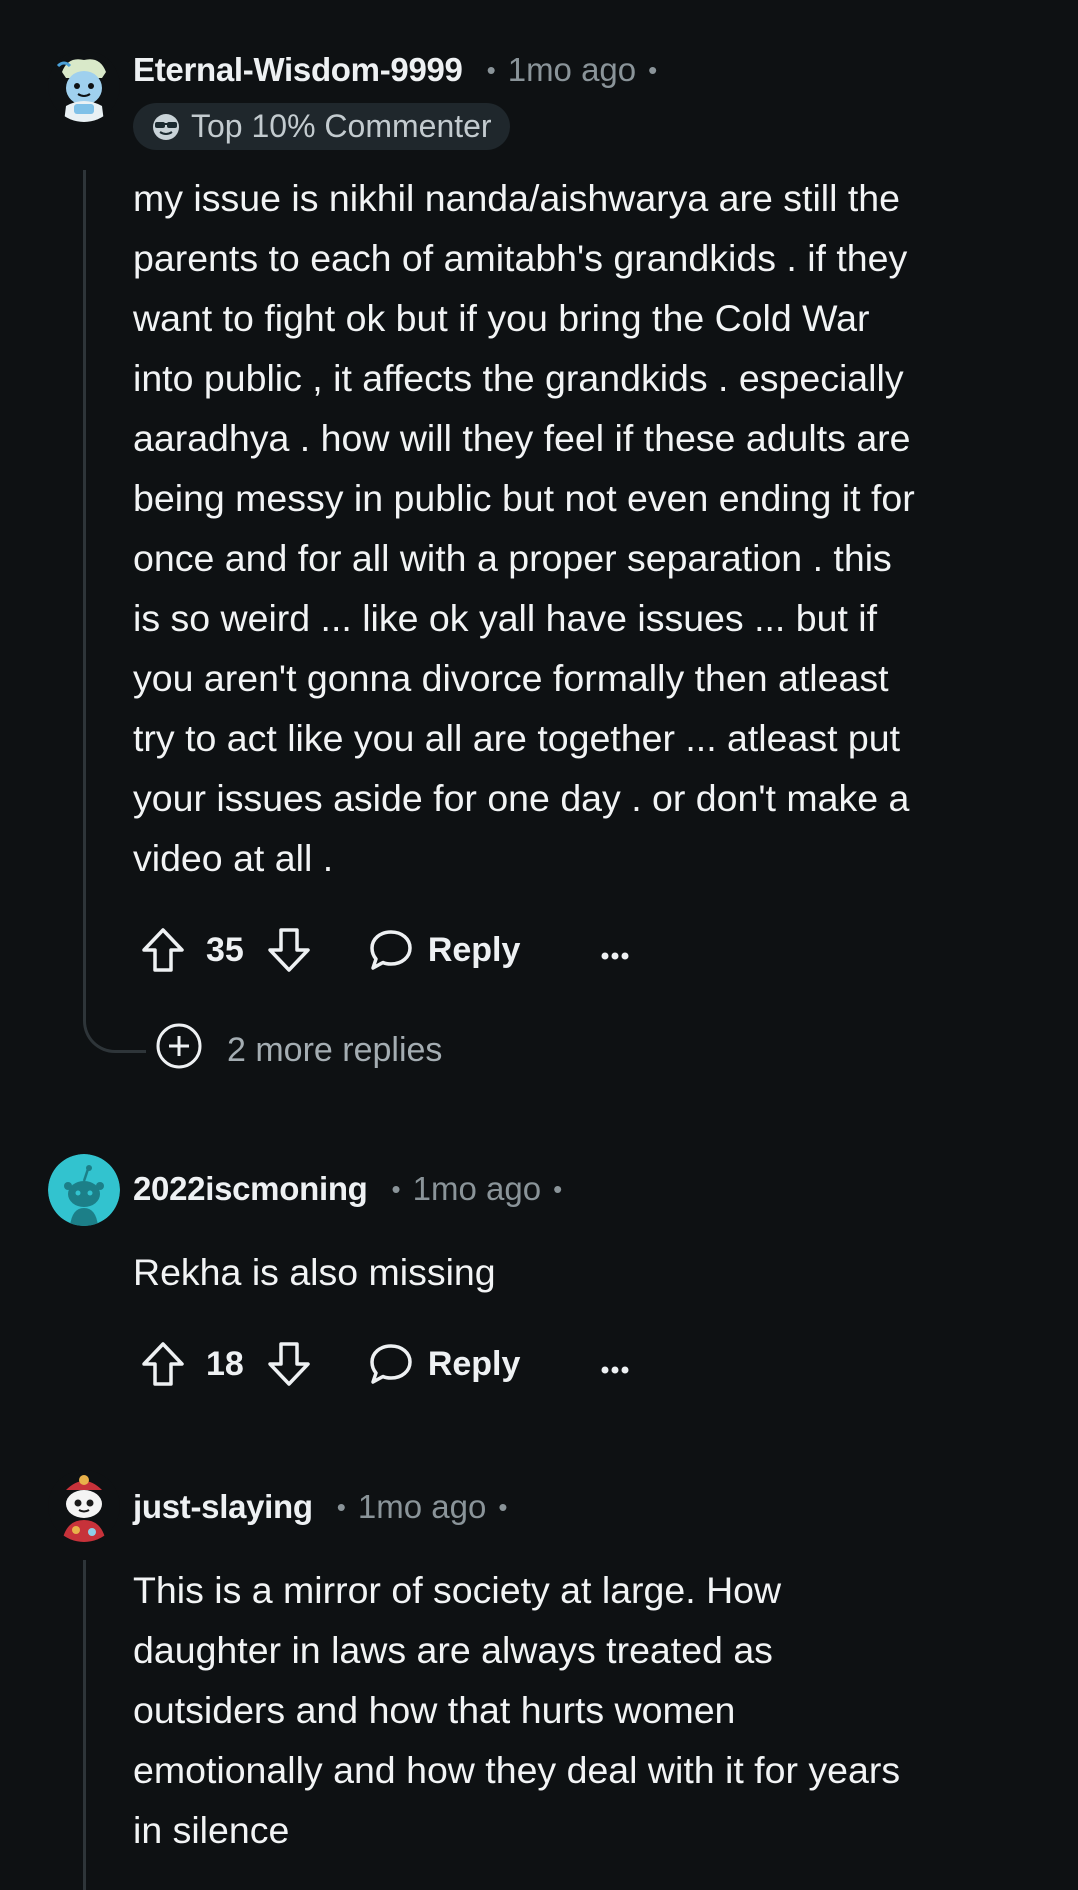 This screenshot has height=1890, width=1078. I want to click on vote-score: 35, so click(225, 949).